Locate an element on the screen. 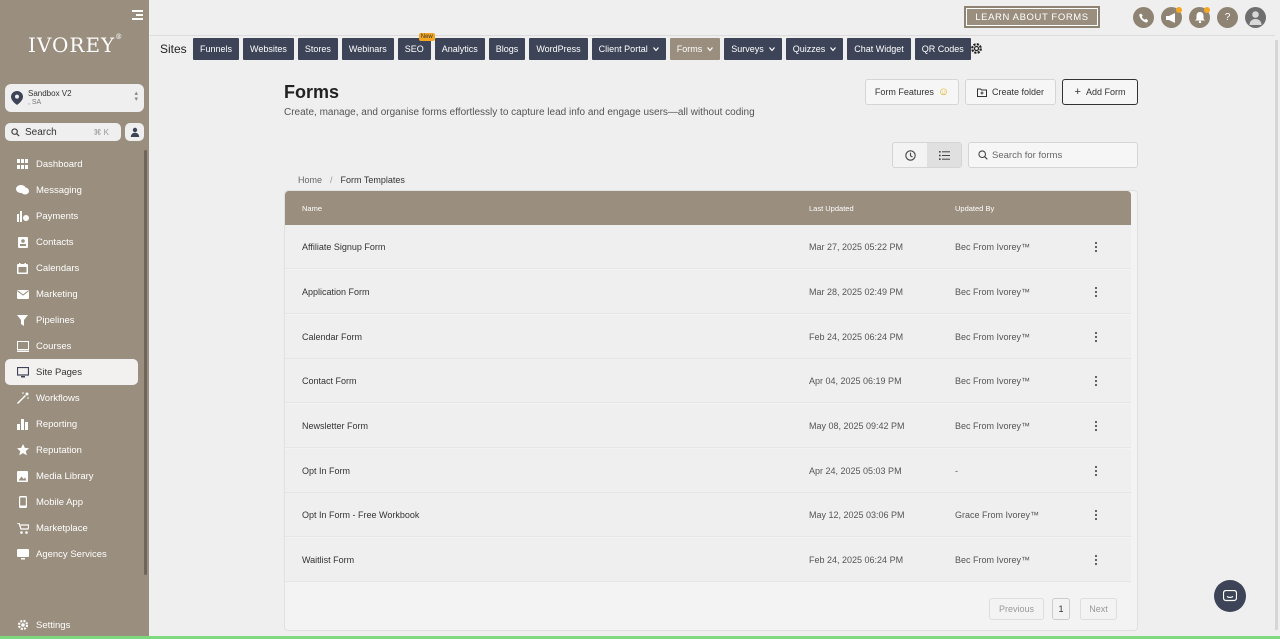 This screenshot has width=1280, height=639. sidebar-item-marketing: Marketing is located at coordinates (71, 294).